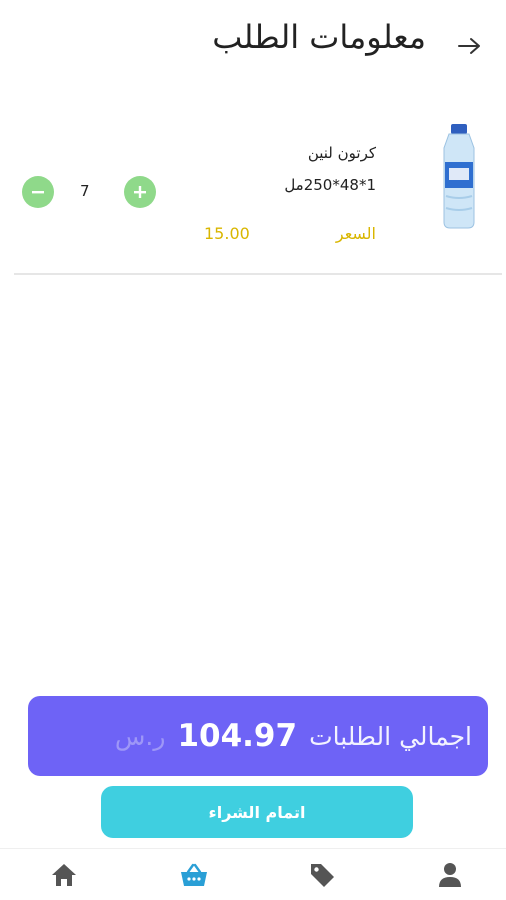 This screenshot has height=900, width=506. Describe the element at coordinates (64, 875) in the screenshot. I see `home-icon` at that location.